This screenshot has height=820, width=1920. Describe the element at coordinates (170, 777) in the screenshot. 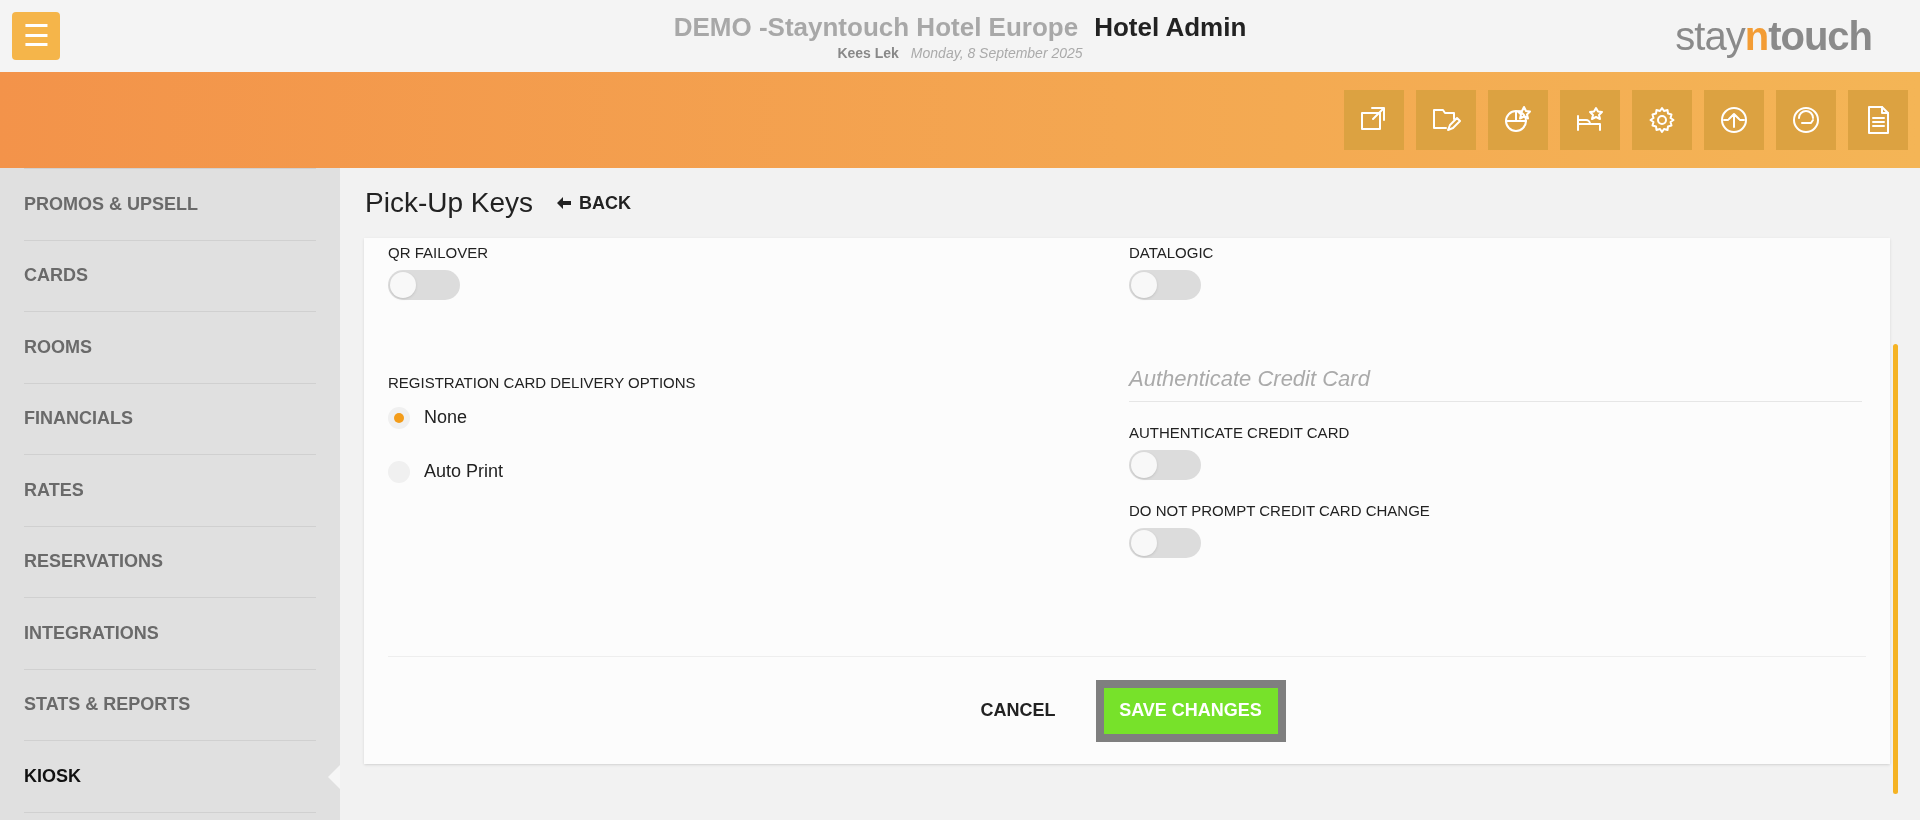

I see `sidebar-item: KIOSK` at that location.